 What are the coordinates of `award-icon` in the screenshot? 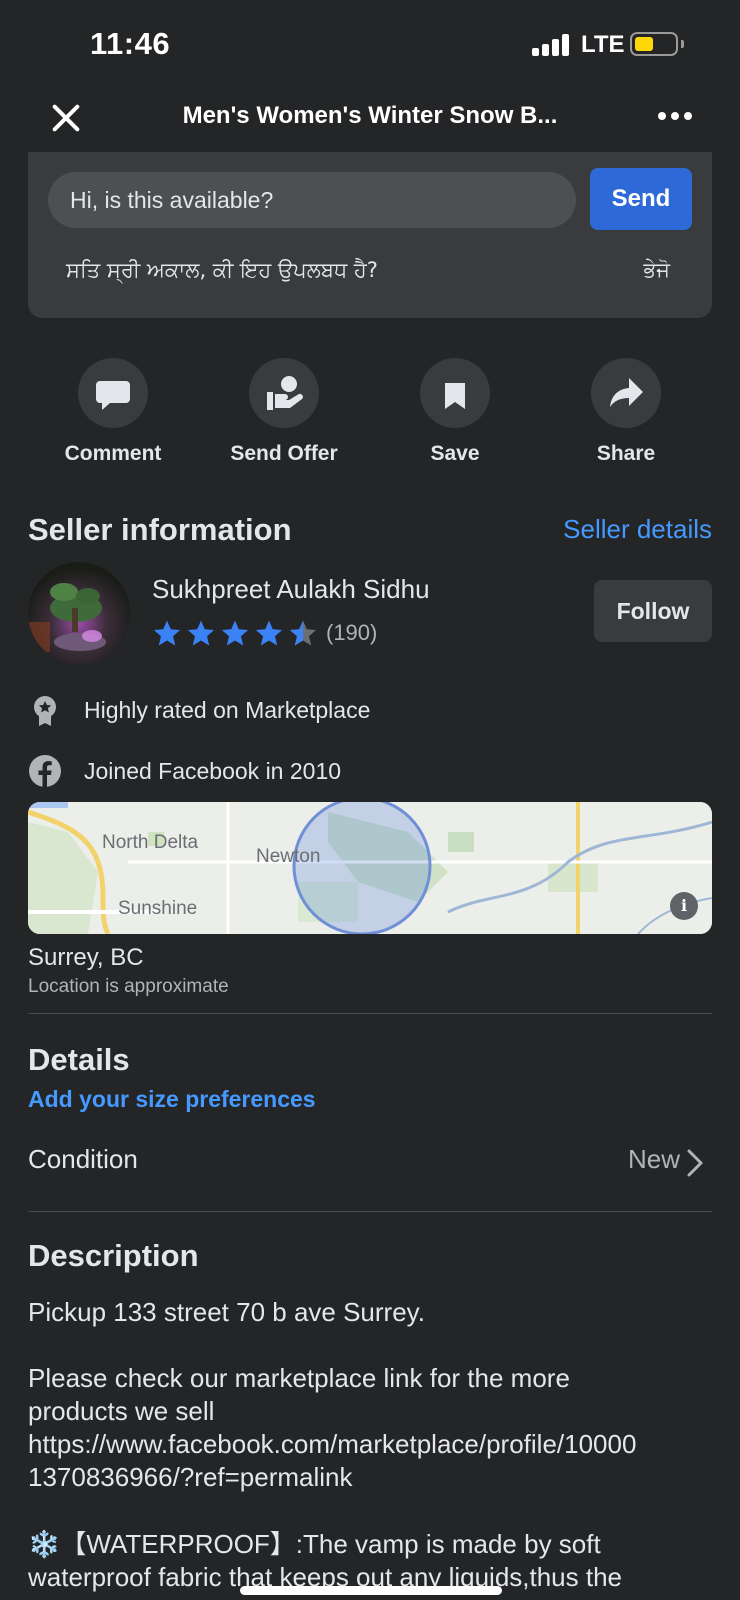 It's located at (45, 711).